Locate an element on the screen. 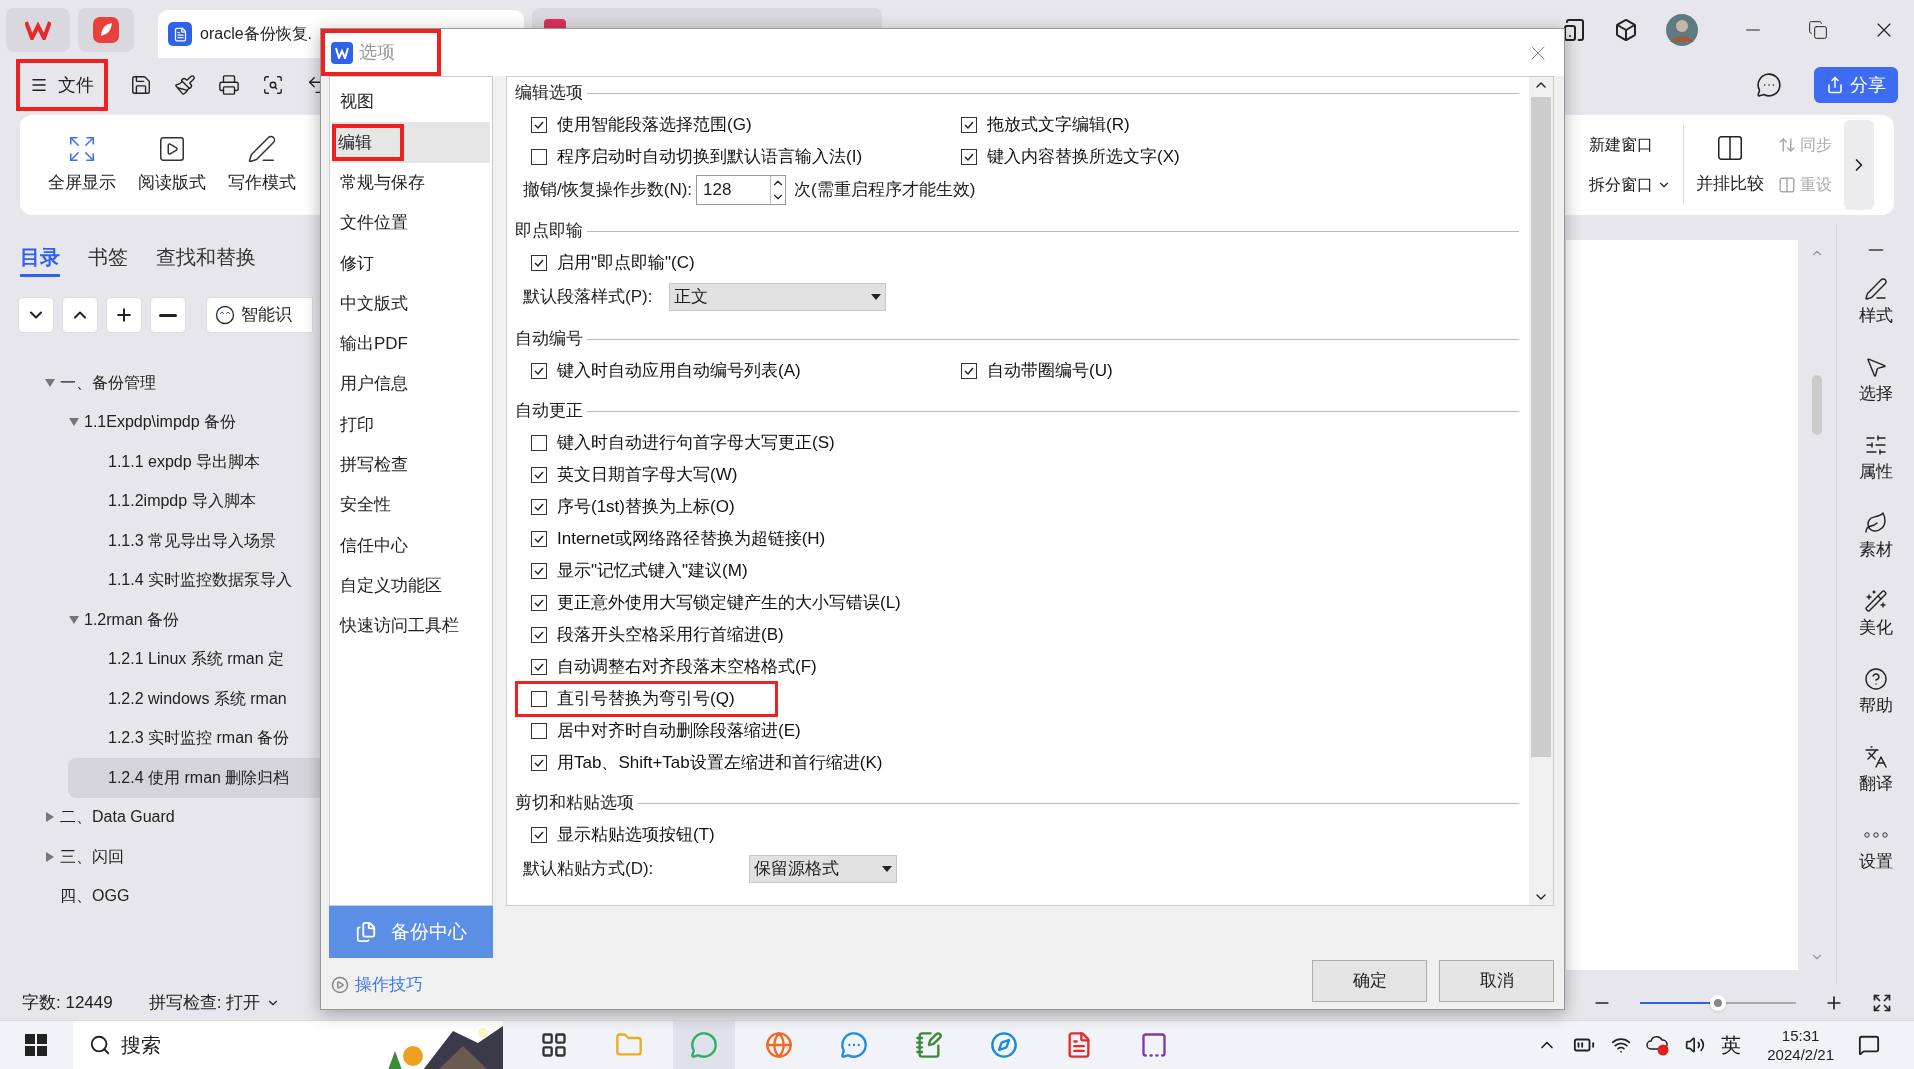  heading-text: 1.1.1 expdp 导出脚本 is located at coordinates (184, 461).